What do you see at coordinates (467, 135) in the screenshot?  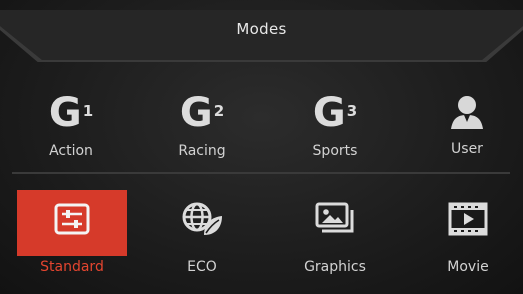 I see `mode-user: User` at bounding box center [467, 135].